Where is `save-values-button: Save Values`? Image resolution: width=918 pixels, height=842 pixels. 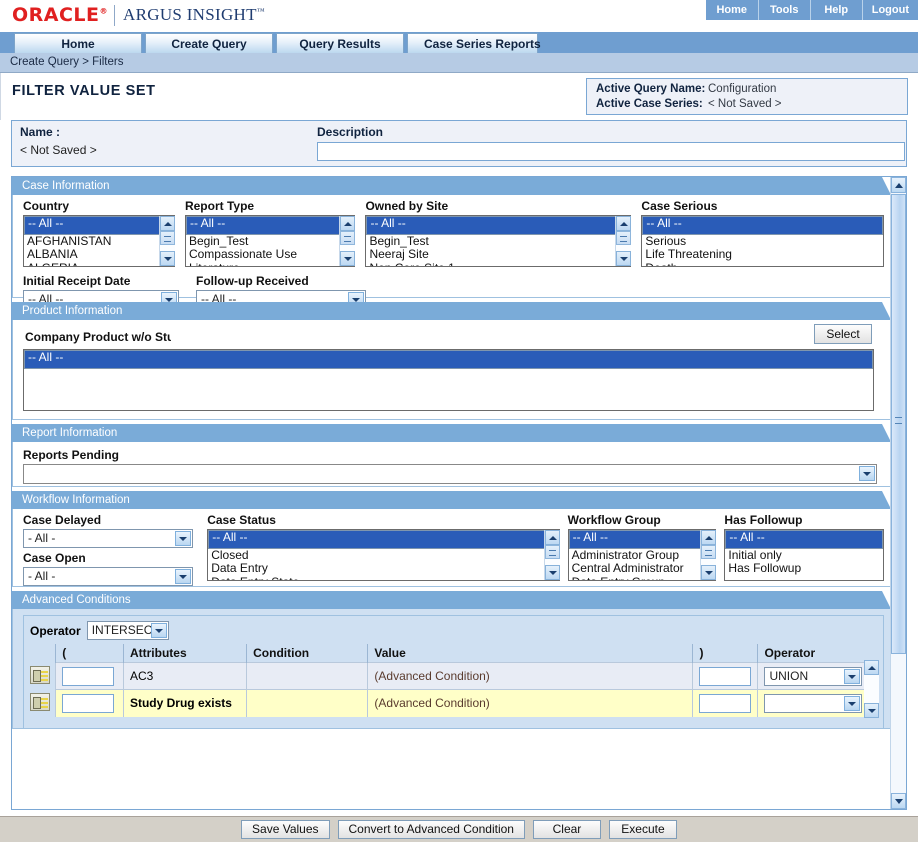
save-values-button: Save Values is located at coordinates (285, 829).